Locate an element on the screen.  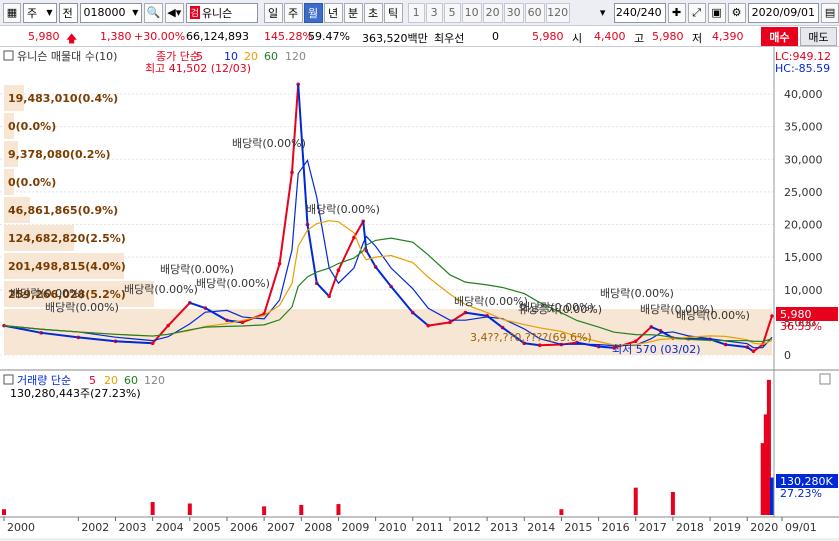
ma120: 120 is located at coordinates (295, 56).